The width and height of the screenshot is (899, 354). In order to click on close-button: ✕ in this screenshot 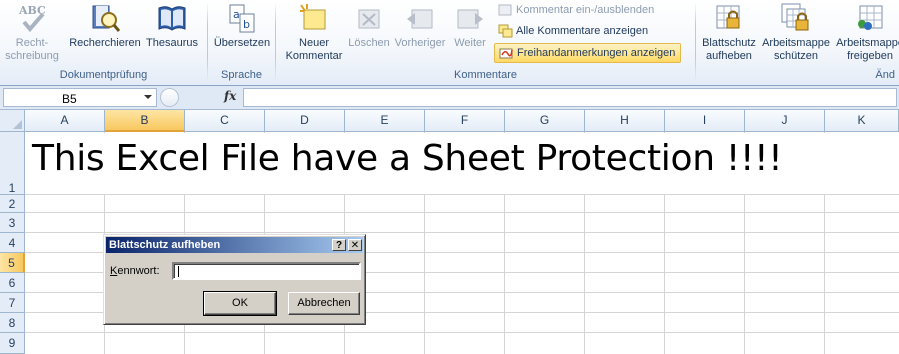, I will do `click(355, 245)`.